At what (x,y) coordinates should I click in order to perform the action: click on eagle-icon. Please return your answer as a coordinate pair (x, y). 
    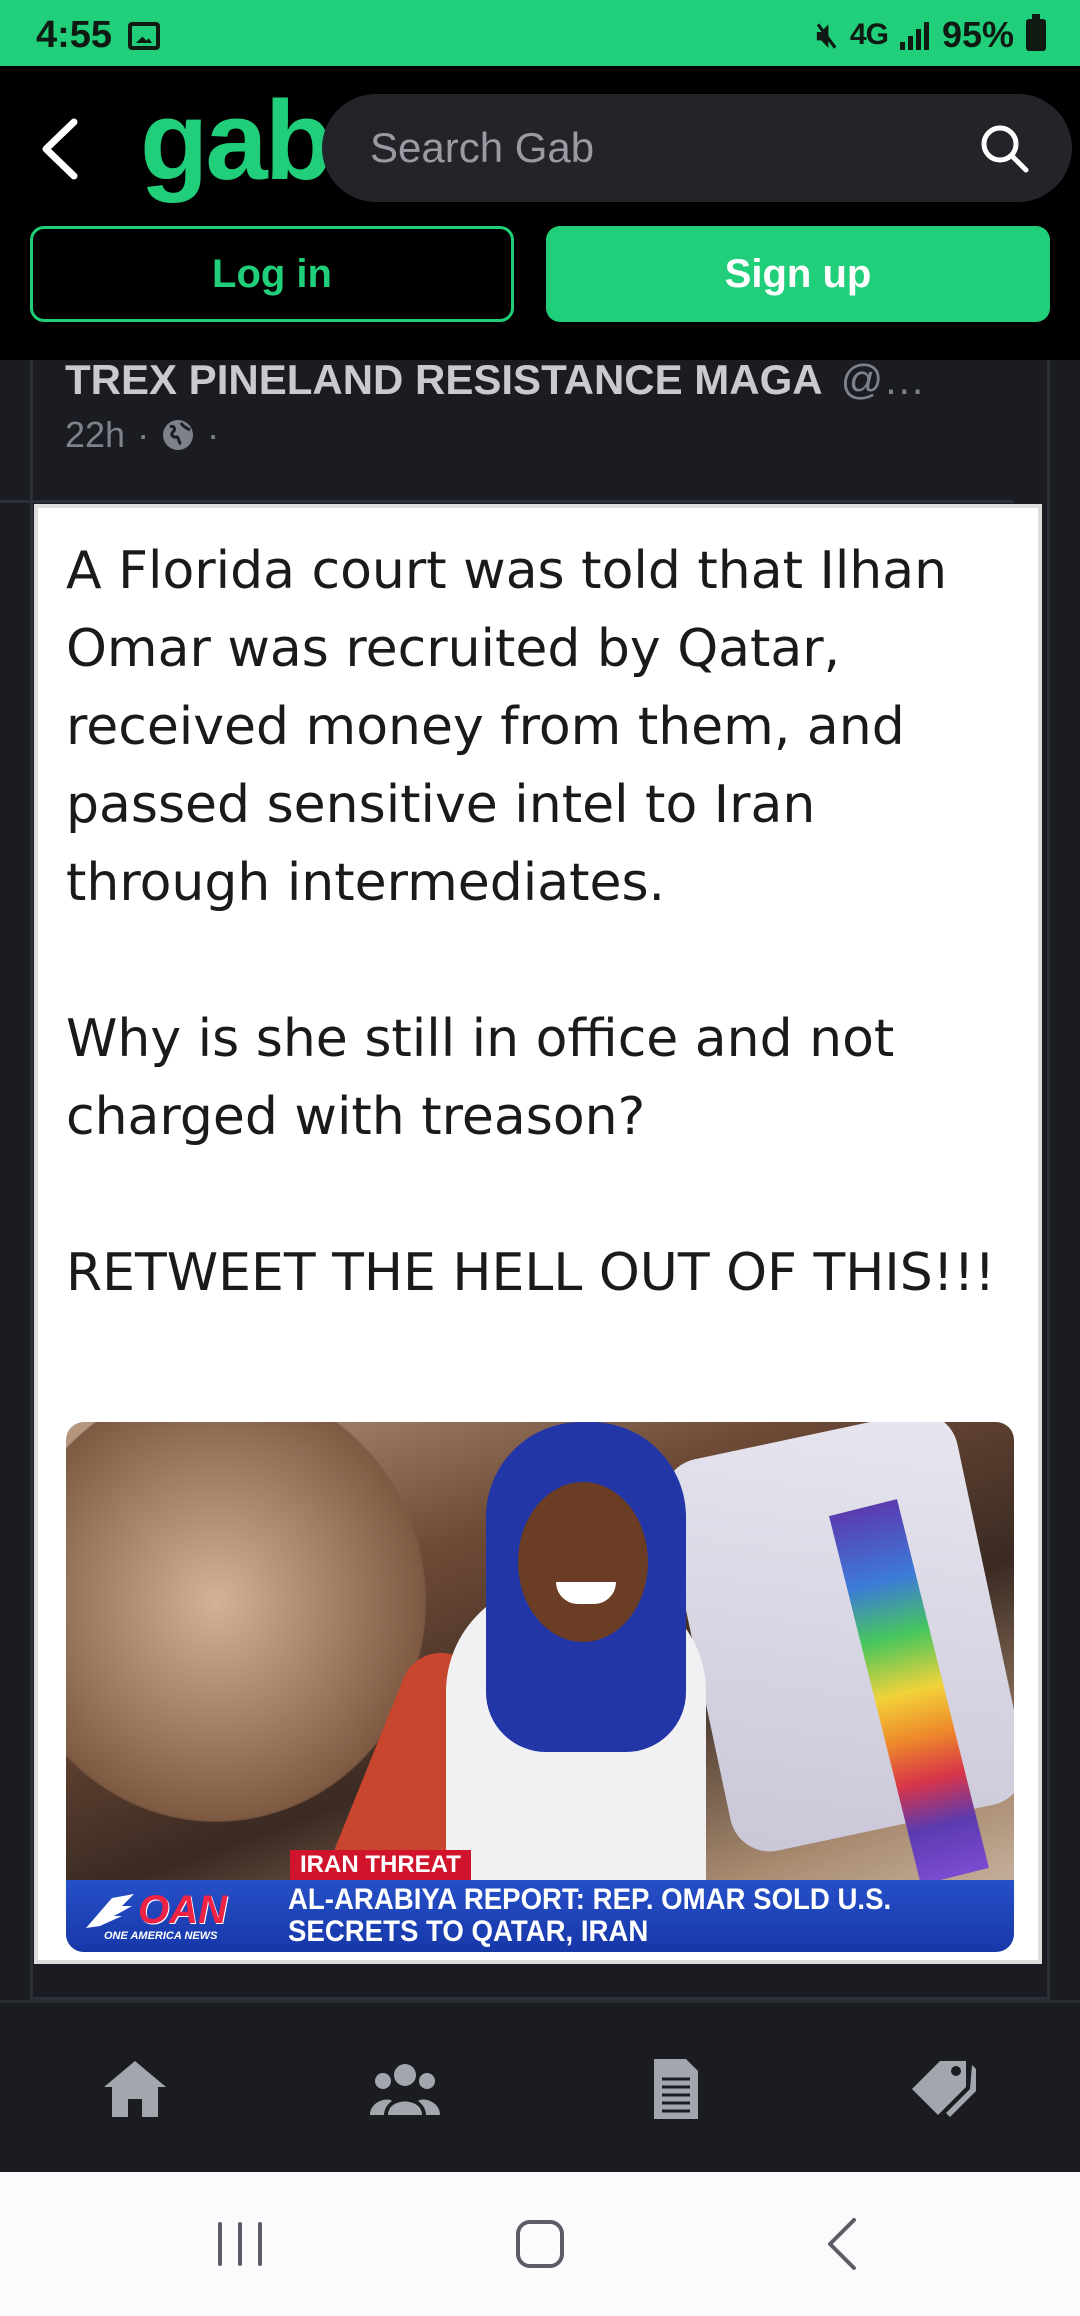
    Looking at the image, I should click on (110, 1911).